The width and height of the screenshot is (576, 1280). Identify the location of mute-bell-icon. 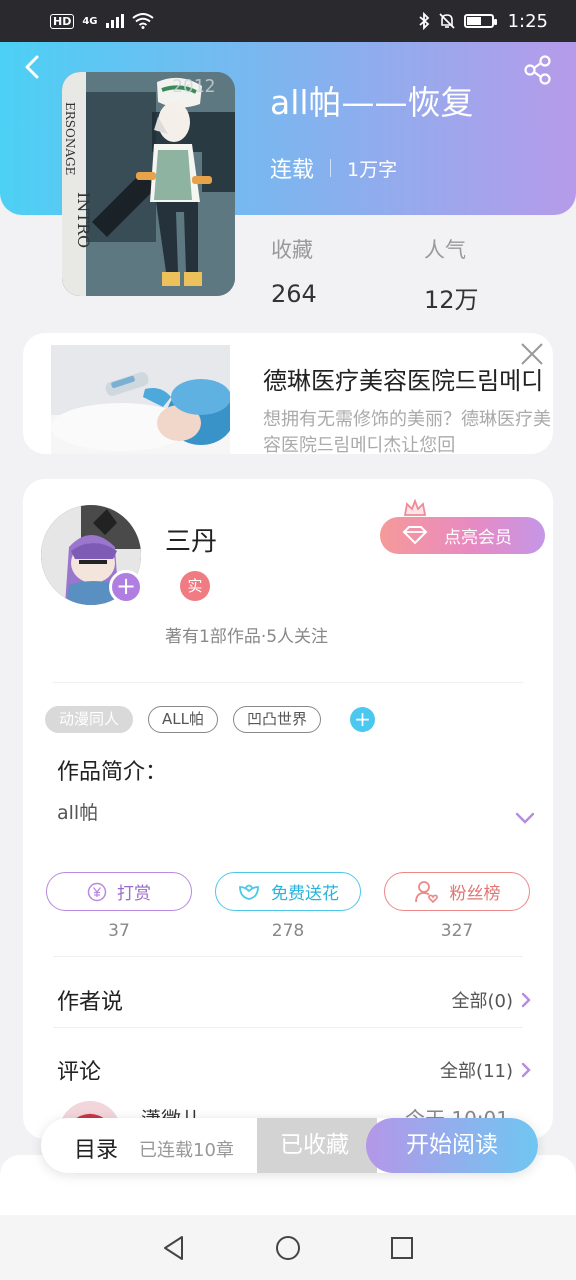
(446, 21).